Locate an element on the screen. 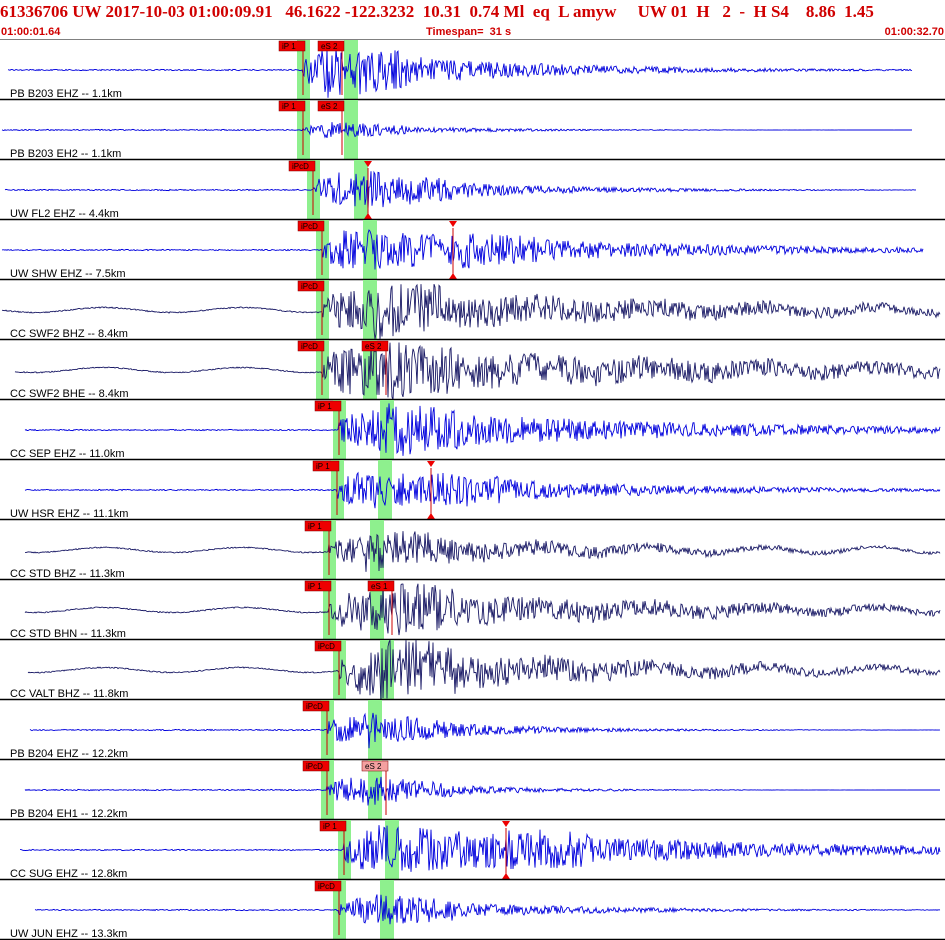  trace-panel: iP 1 eS 1 CC STD BHN -- 11.3km is located at coordinates (472, 610).